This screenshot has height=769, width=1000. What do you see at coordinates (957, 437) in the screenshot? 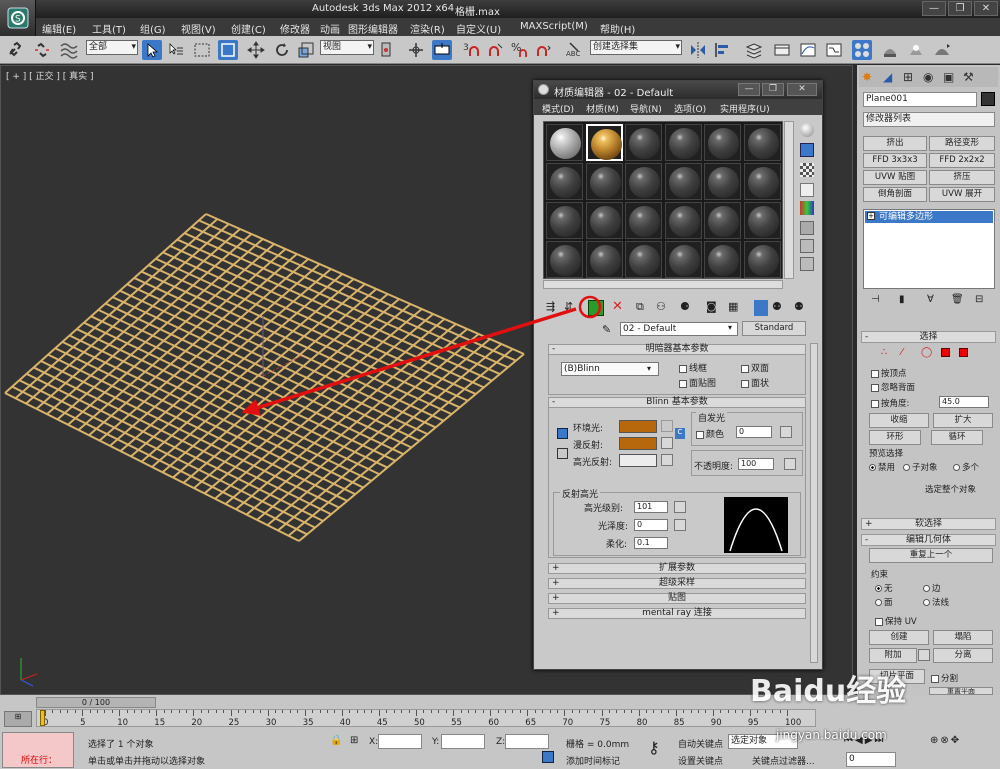
I see `loop-button: 循环` at bounding box center [957, 437].